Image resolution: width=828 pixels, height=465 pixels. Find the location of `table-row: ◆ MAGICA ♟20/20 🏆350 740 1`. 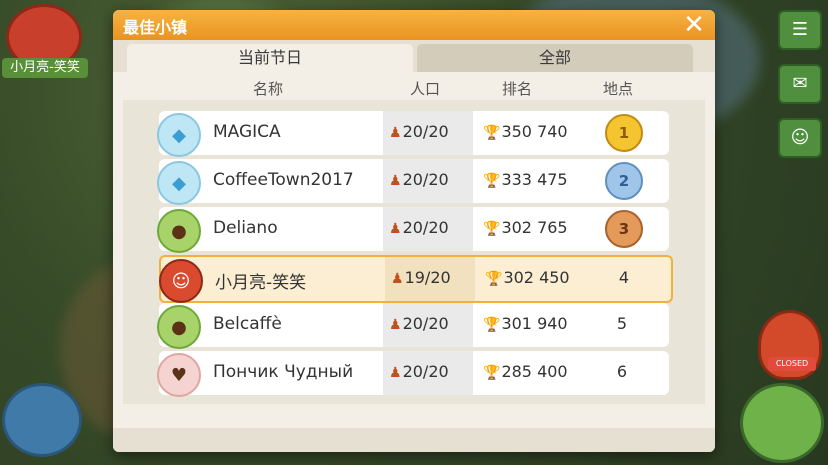

table-row: ◆ MAGICA ♟20/20 🏆350 740 1 is located at coordinates (413, 134).